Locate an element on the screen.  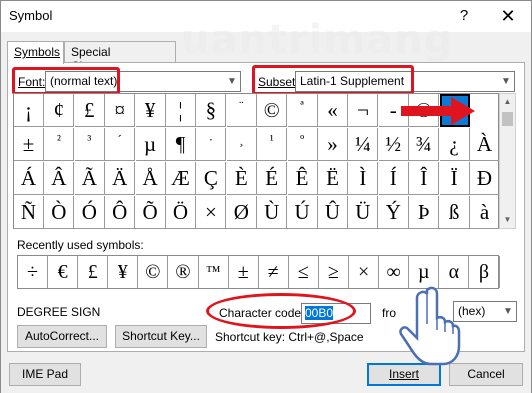
symbol-cell: Ã is located at coordinates (89, 178).